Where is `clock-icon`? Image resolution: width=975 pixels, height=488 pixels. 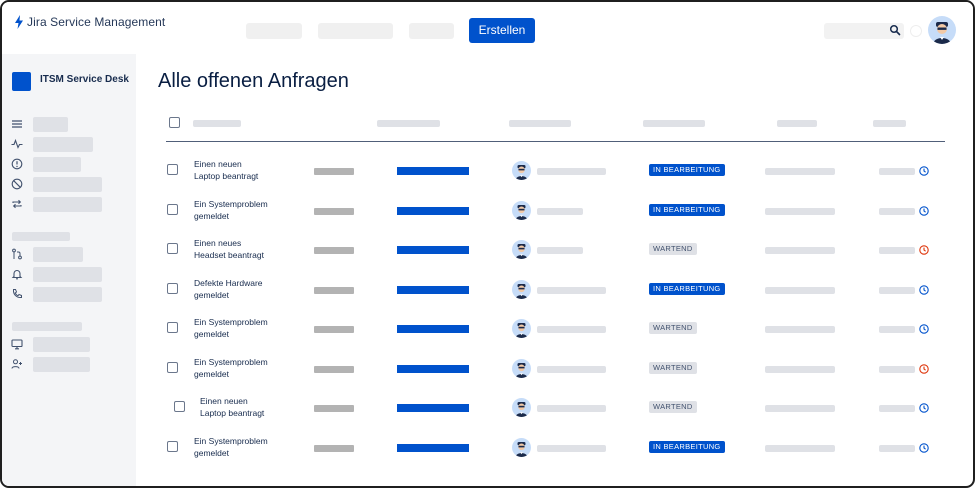 clock-icon is located at coordinates (924, 408).